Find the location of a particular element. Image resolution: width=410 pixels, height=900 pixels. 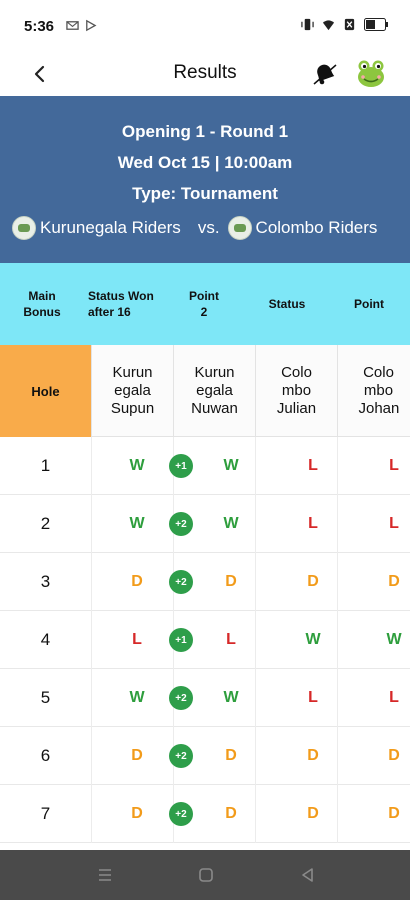

table-row: 5 W W L L +2 is located at coordinates (205, 698).